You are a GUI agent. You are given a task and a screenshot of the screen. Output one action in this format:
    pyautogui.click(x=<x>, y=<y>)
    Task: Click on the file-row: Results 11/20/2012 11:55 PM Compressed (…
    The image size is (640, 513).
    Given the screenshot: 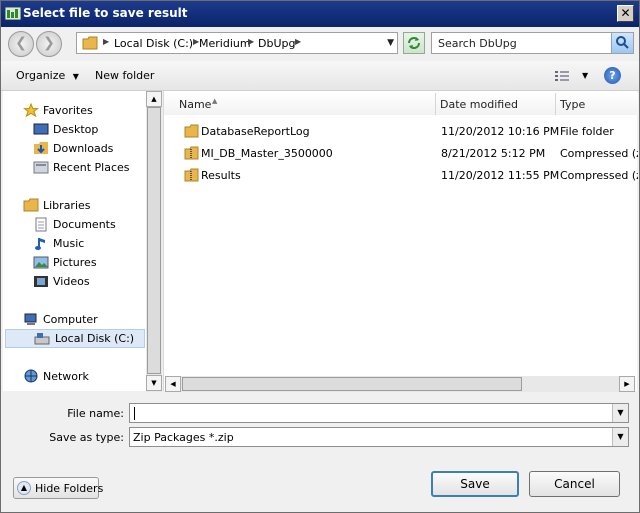 What is the action you would take?
    pyautogui.click(x=401, y=176)
    